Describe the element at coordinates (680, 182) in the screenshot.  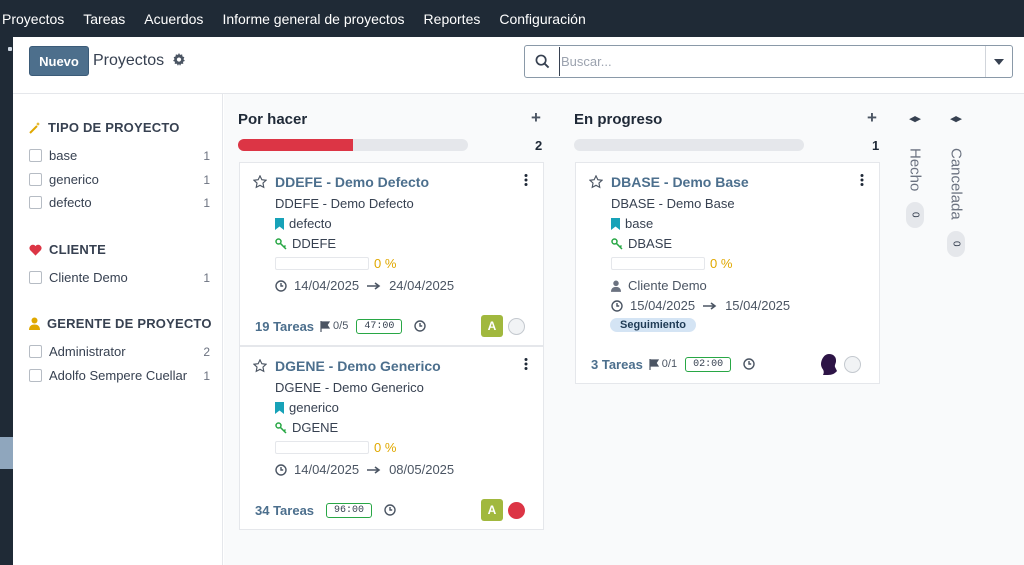
I see `card-title: DBASE - Demo Base` at that location.